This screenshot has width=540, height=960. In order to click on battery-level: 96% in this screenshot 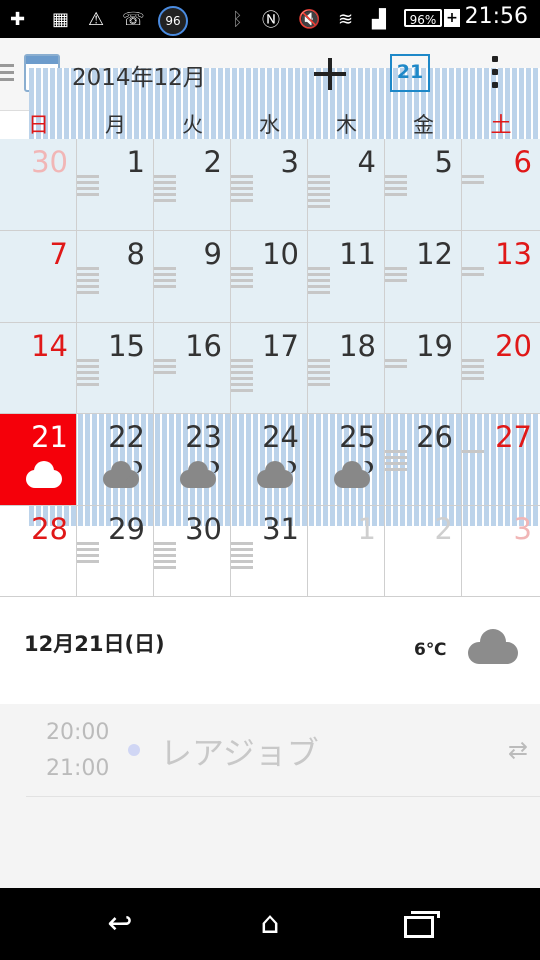, I will do `click(423, 20)`.